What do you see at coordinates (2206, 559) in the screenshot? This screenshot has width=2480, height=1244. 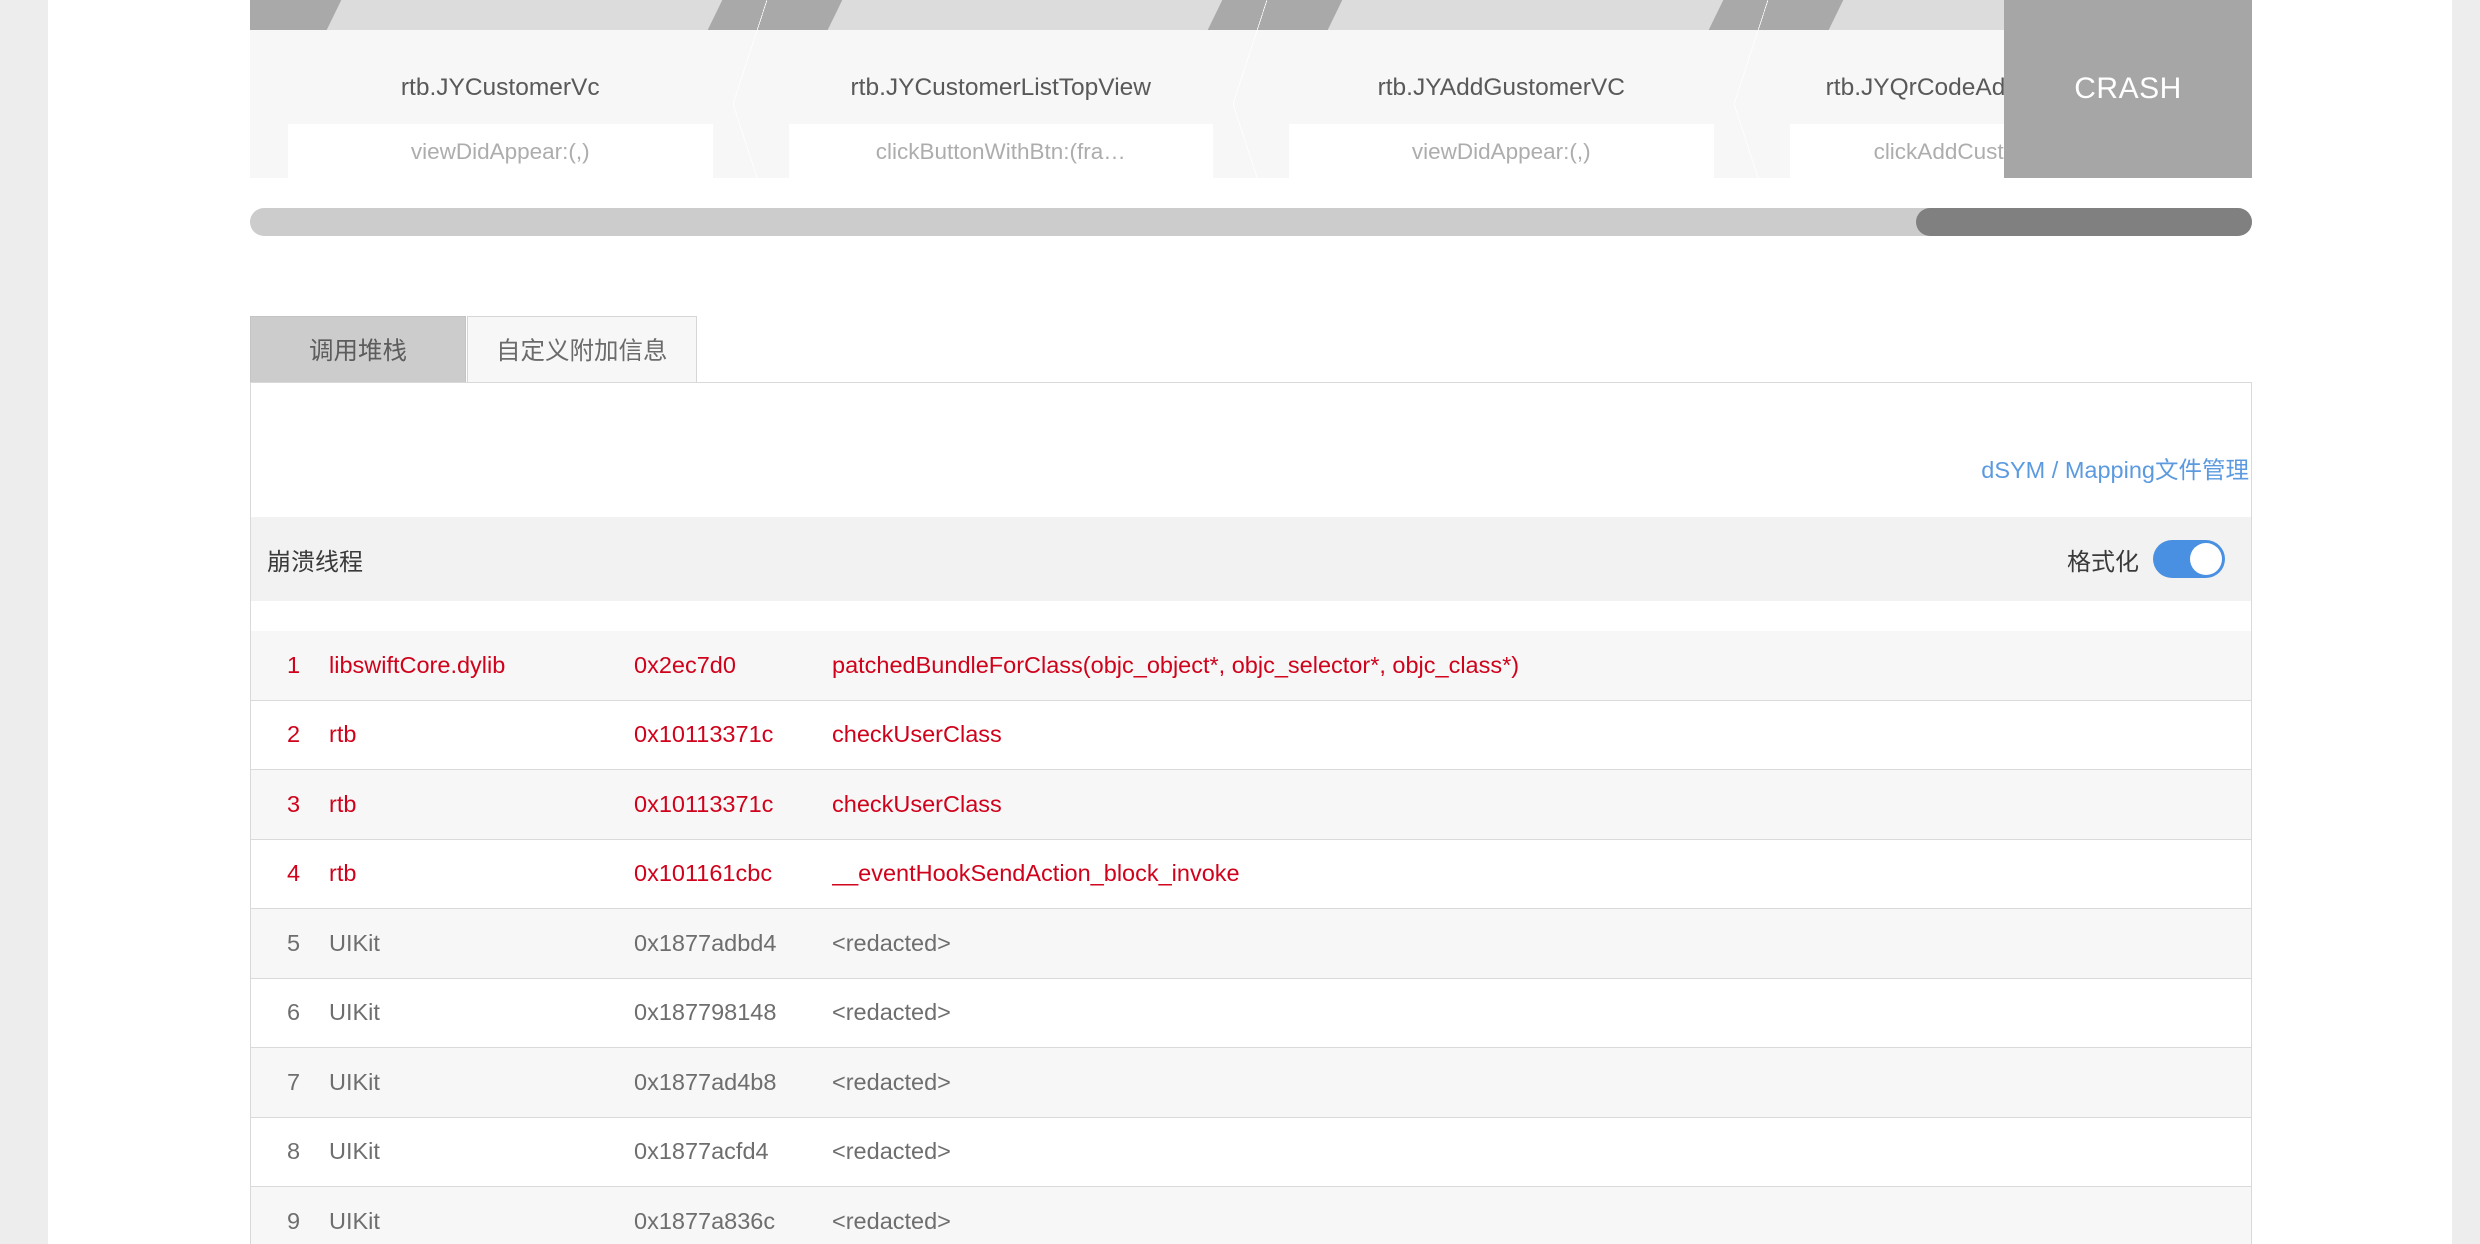 I see `toggle-knob` at bounding box center [2206, 559].